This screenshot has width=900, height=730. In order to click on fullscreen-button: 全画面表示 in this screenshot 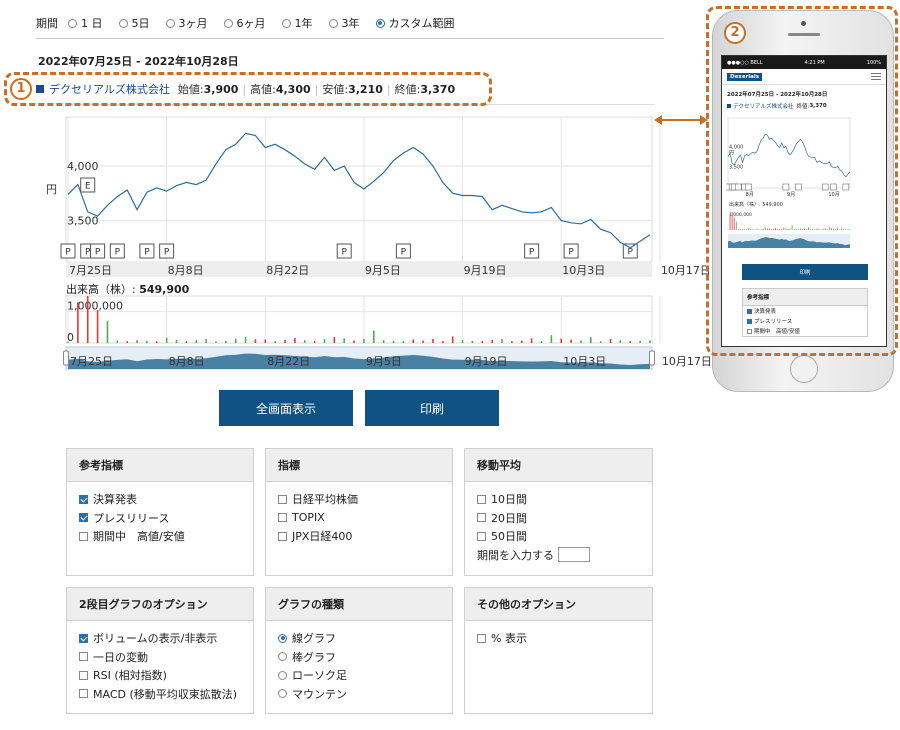, I will do `click(286, 408)`.